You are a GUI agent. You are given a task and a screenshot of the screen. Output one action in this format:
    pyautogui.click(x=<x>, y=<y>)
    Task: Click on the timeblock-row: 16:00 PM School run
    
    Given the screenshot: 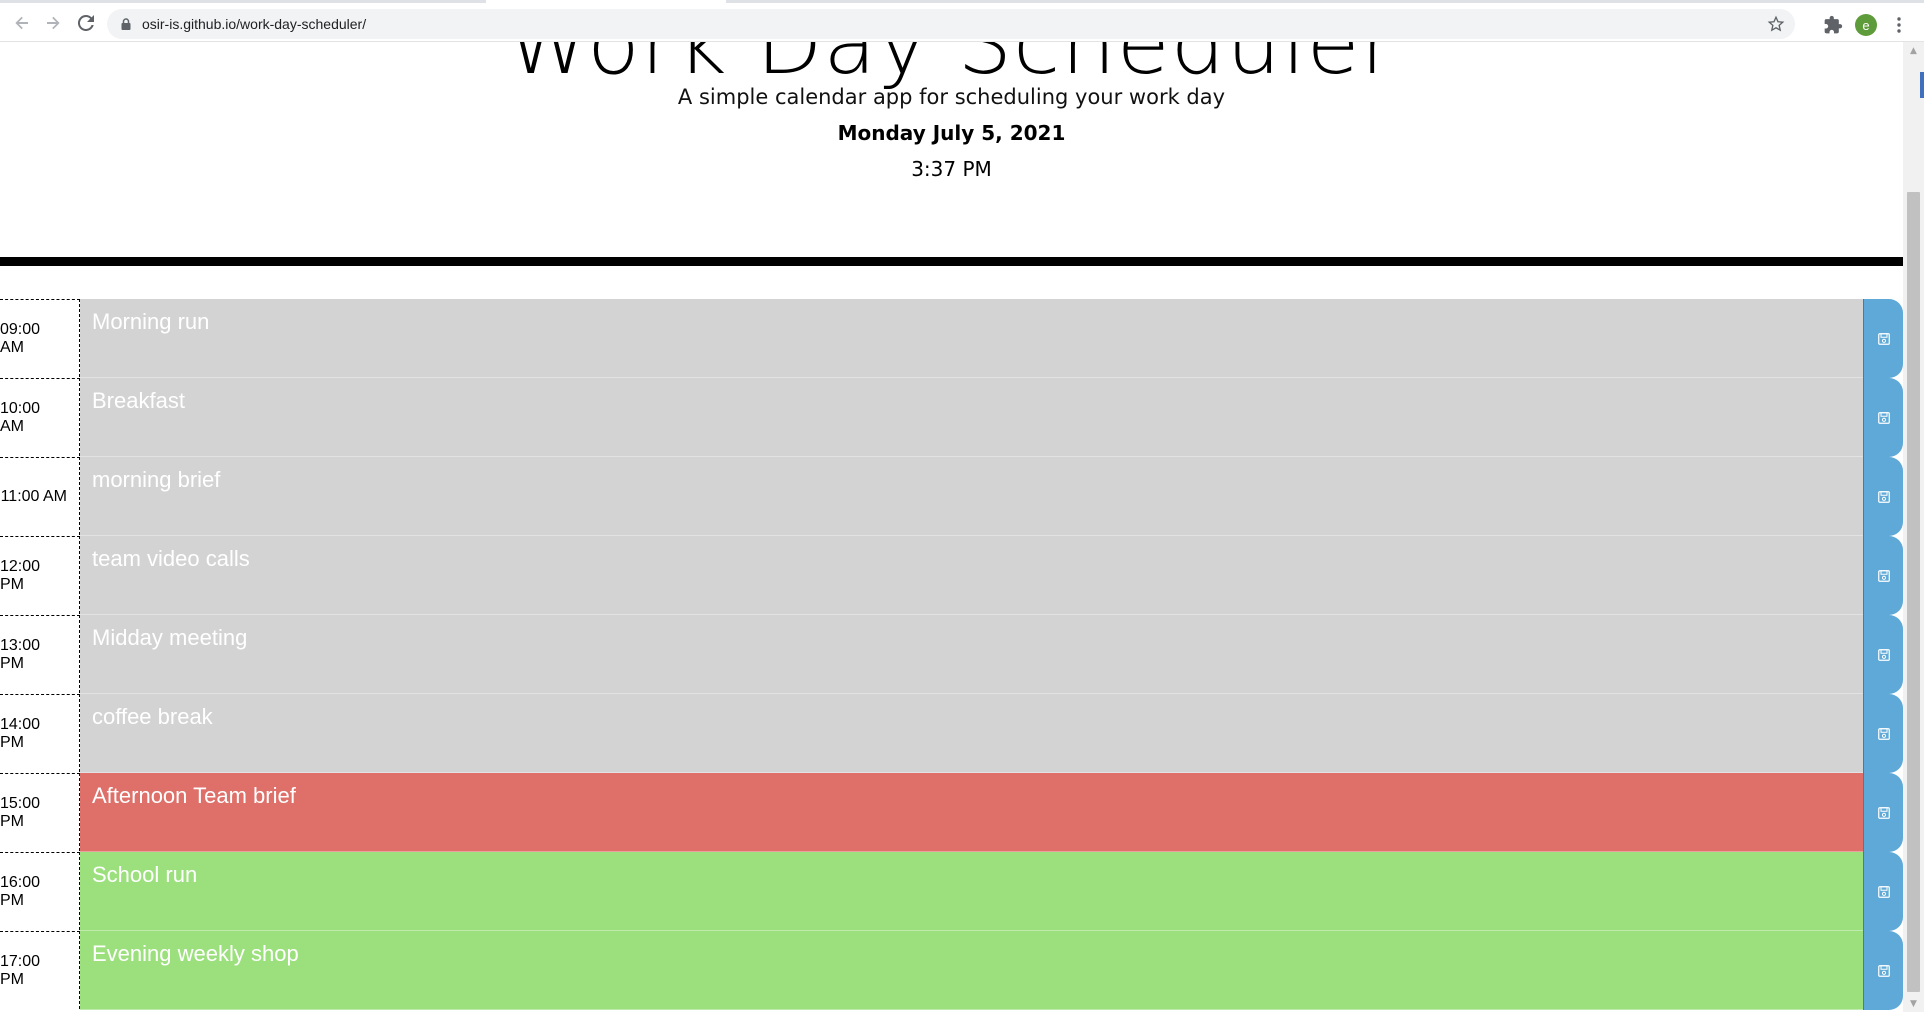 What is the action you would take?
    pyautogui.click(x=951, y=891)
    